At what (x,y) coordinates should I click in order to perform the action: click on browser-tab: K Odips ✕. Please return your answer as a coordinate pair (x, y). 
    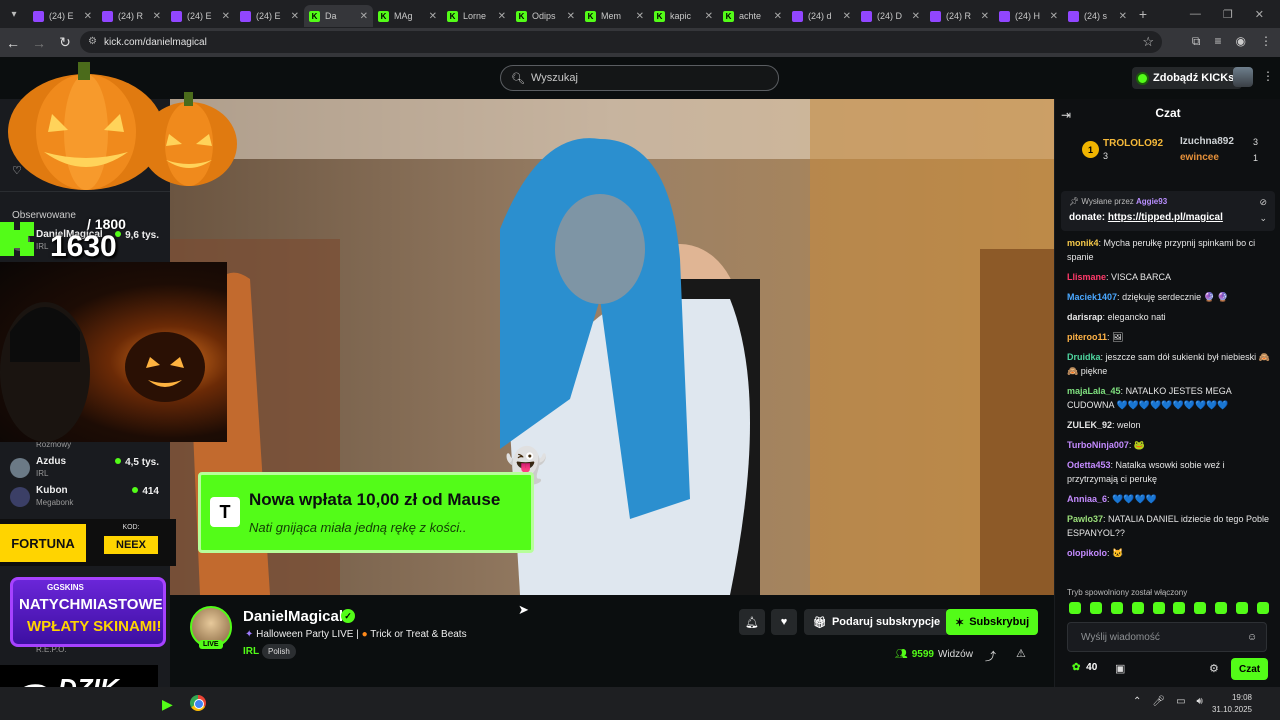
    Looking at the image, I should click on (545, 16).